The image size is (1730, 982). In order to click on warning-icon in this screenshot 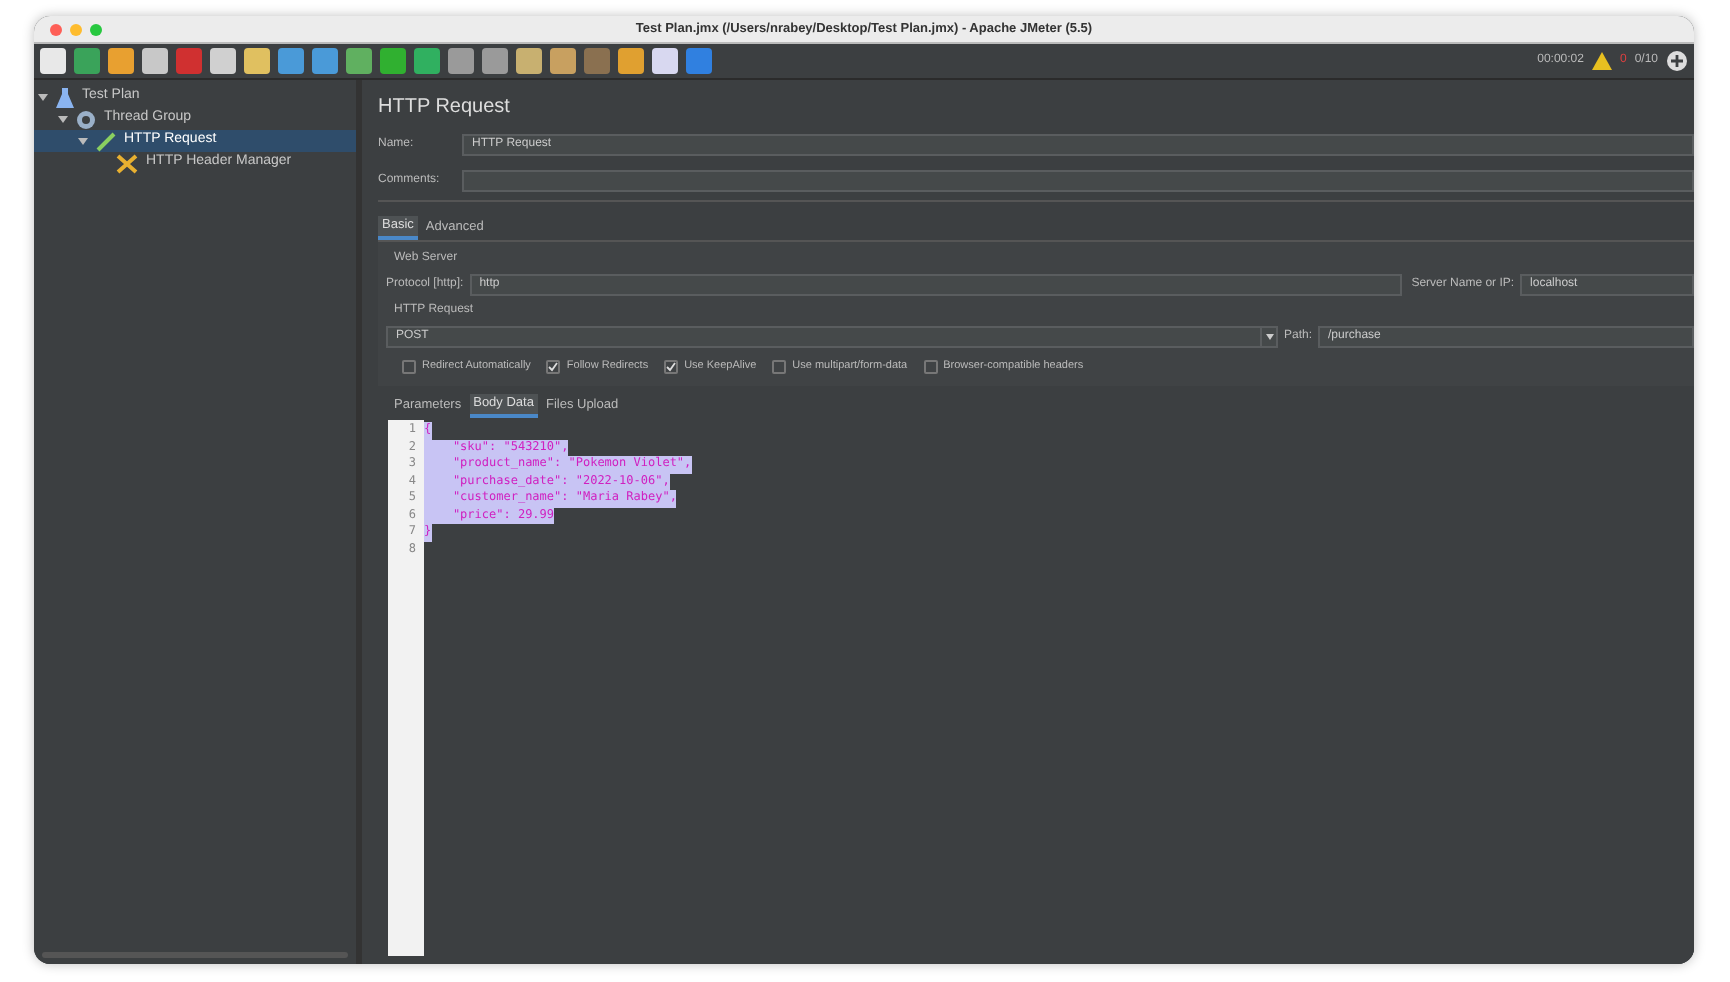, I will do `click(1601, 61)`.